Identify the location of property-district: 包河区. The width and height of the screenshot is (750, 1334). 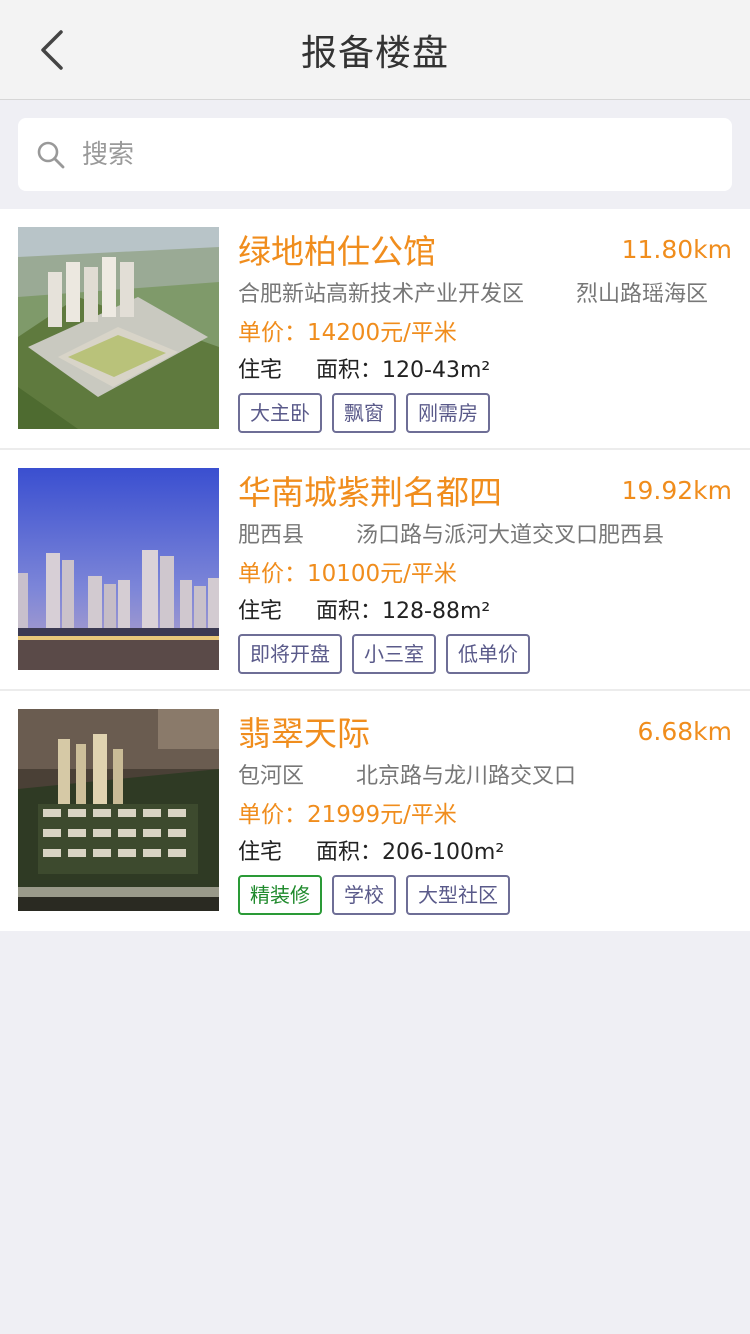
(271, 776).